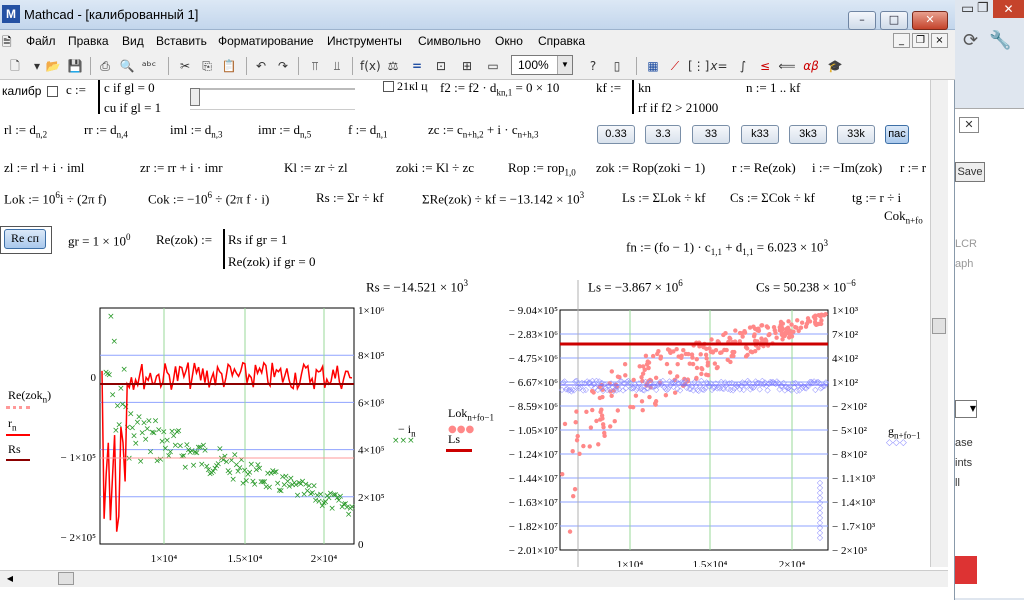 The width and height of the screenshot is (1024, 600). I want to click on horizontal-scrollbar, so click(474, 578).